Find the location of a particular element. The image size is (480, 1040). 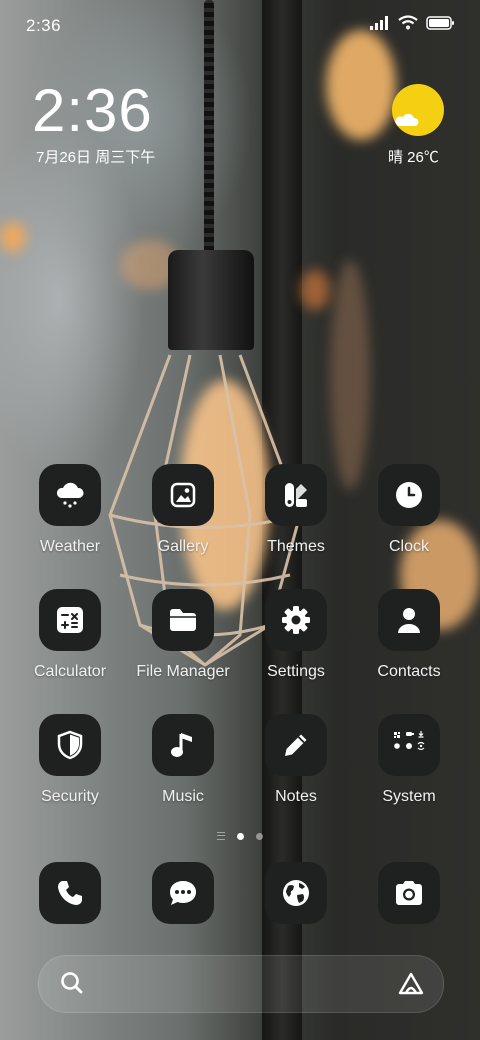

app-label: Themes is located at coordinates (296, 546).